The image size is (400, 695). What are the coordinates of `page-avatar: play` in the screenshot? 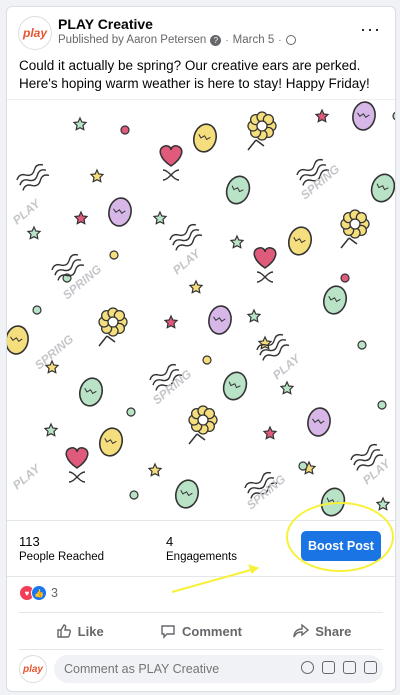 It's located at (35, 33).